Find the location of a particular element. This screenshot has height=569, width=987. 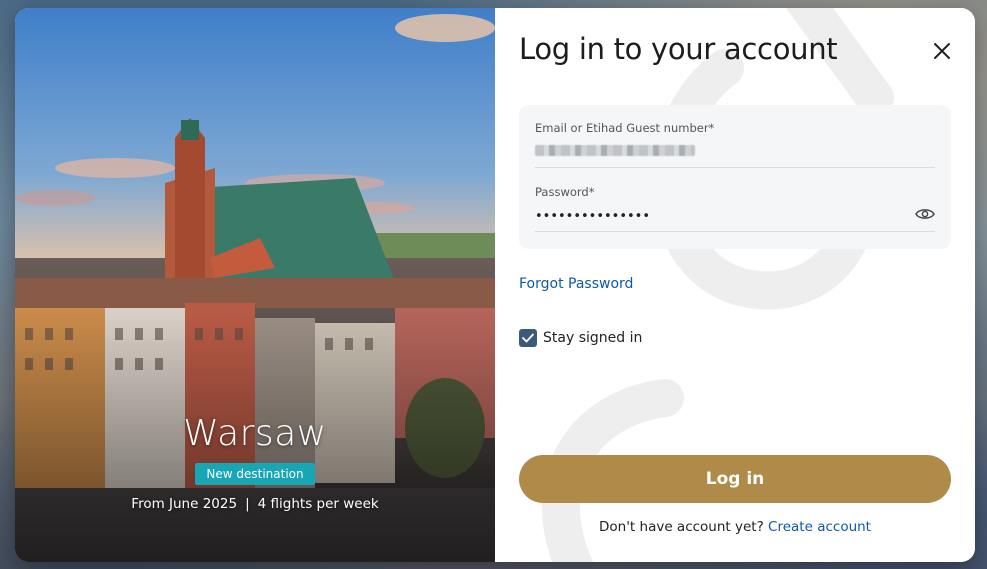

flight-info: From June 2025 | 4 flights per week is located at coordinates (255, 504).